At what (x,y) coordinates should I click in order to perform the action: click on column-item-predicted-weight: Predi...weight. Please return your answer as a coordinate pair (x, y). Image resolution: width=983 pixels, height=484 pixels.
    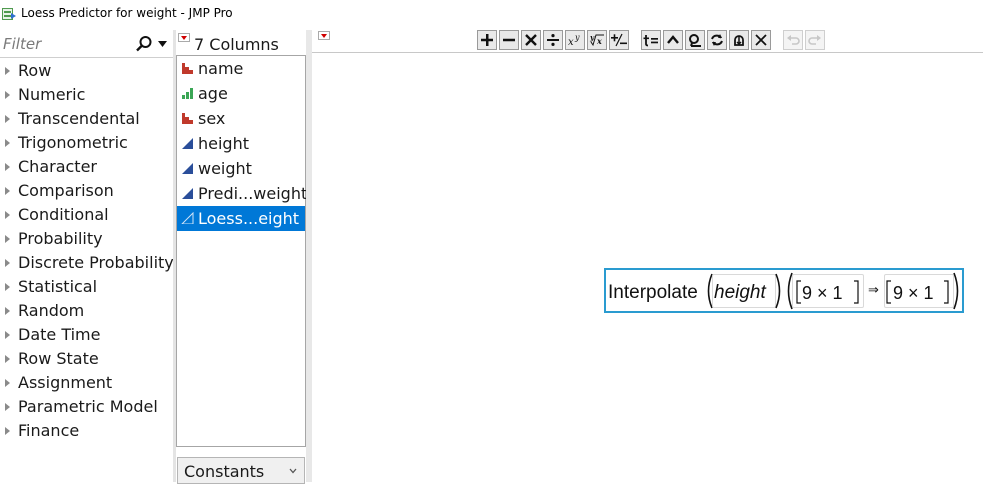
    Looking at the image, I should click on (242, 193).